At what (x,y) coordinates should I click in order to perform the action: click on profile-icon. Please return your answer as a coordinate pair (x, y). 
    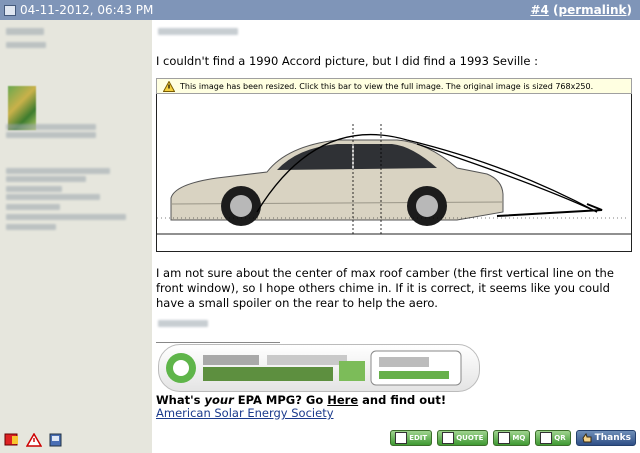
    Looking at the image, I should click on (56, 440).